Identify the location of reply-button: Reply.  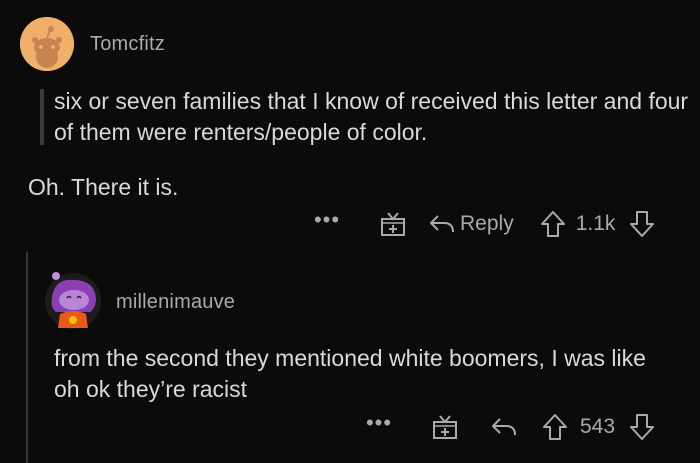
(471, 224).